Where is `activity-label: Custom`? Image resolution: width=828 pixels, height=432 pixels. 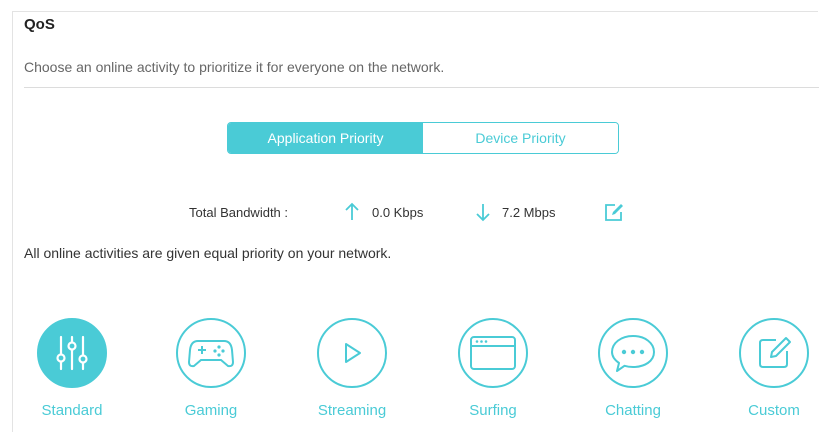
activity-label: Custom is located at coordinates (774, 410).